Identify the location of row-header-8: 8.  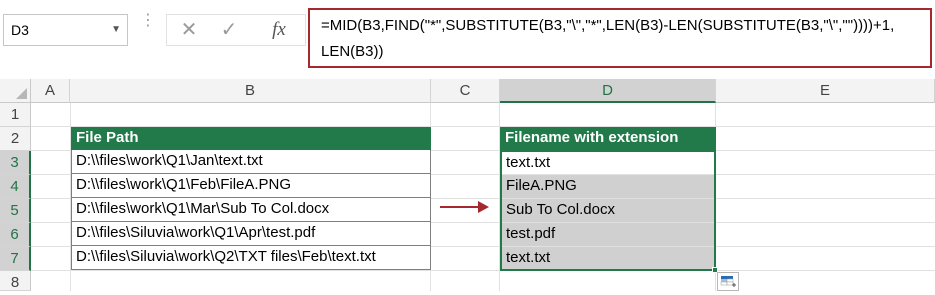
(15, 281).